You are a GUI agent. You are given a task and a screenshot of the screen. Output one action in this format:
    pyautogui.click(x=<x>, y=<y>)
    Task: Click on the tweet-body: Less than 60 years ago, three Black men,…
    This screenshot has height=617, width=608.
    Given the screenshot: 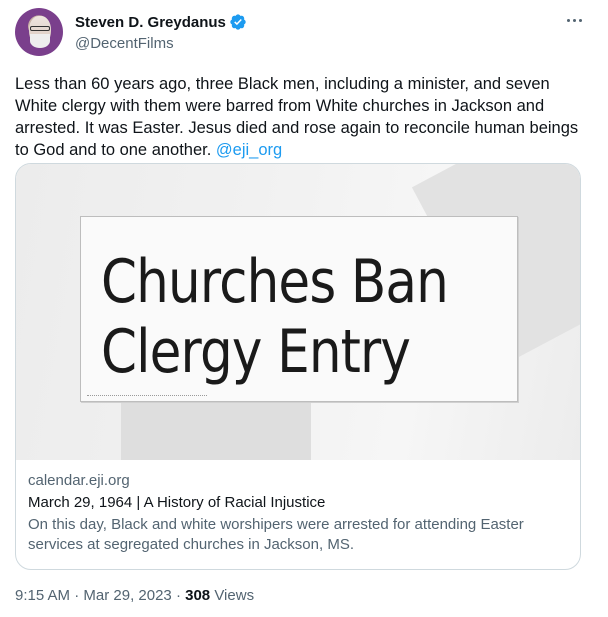 What is the action you would take?
    pyautogui.click(x=297, y=117)
    